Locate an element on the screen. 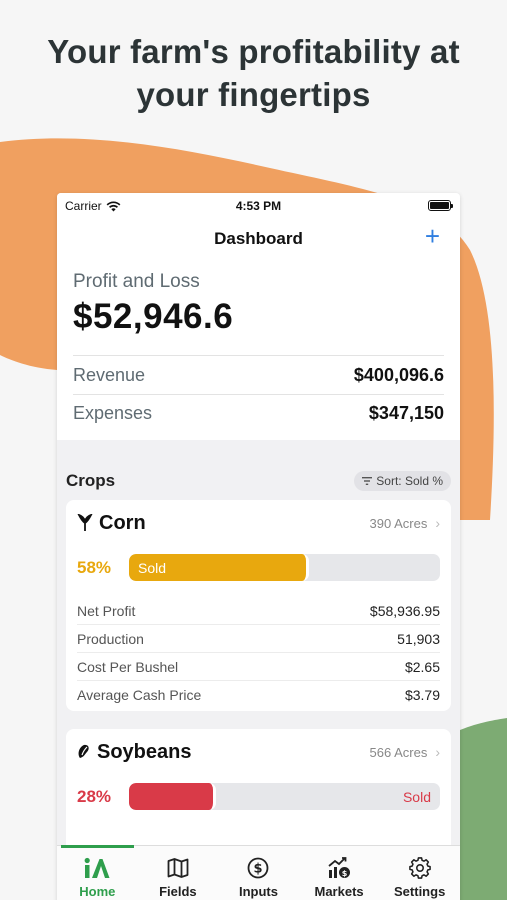  plus-icon: + is located at coordinates (432, 236).